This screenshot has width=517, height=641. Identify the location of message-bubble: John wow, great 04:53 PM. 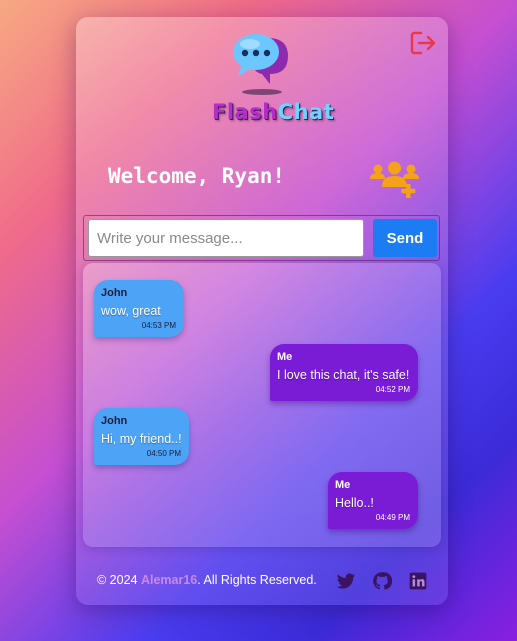
(139, 308).